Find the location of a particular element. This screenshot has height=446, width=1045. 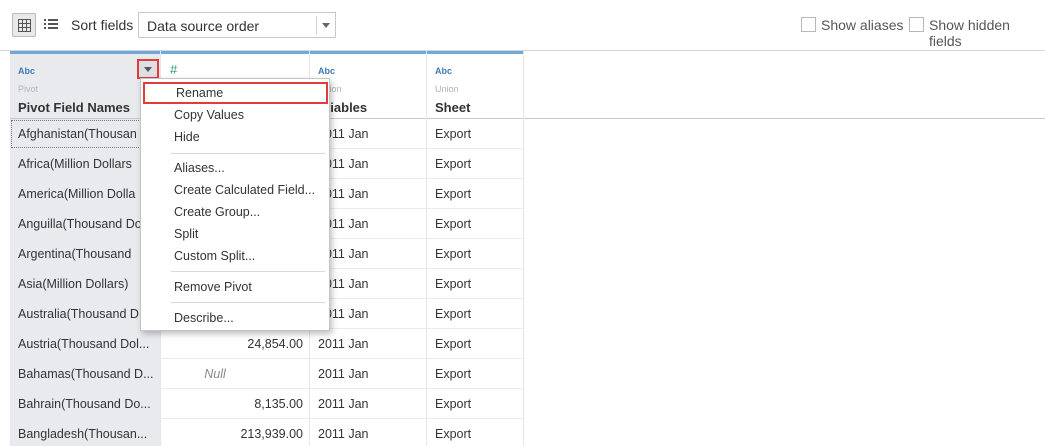

menu-item-hide: Hide is located at coordinates (235, 137).